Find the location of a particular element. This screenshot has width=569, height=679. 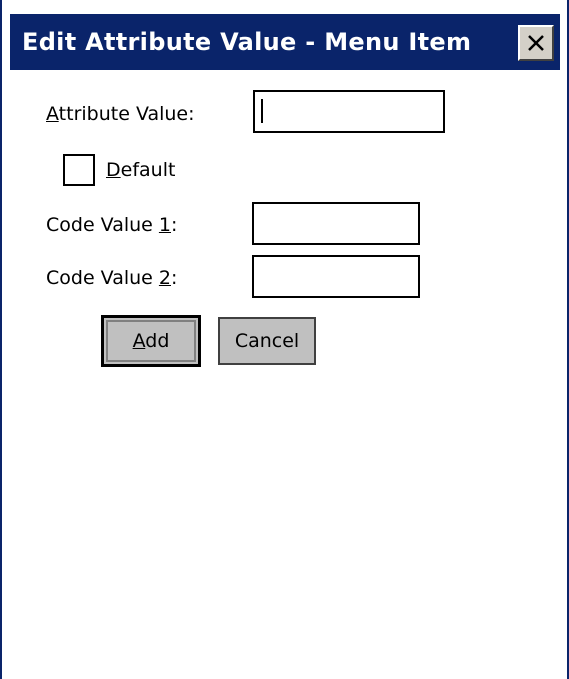

text-caret is located at coordinates (262, 111).